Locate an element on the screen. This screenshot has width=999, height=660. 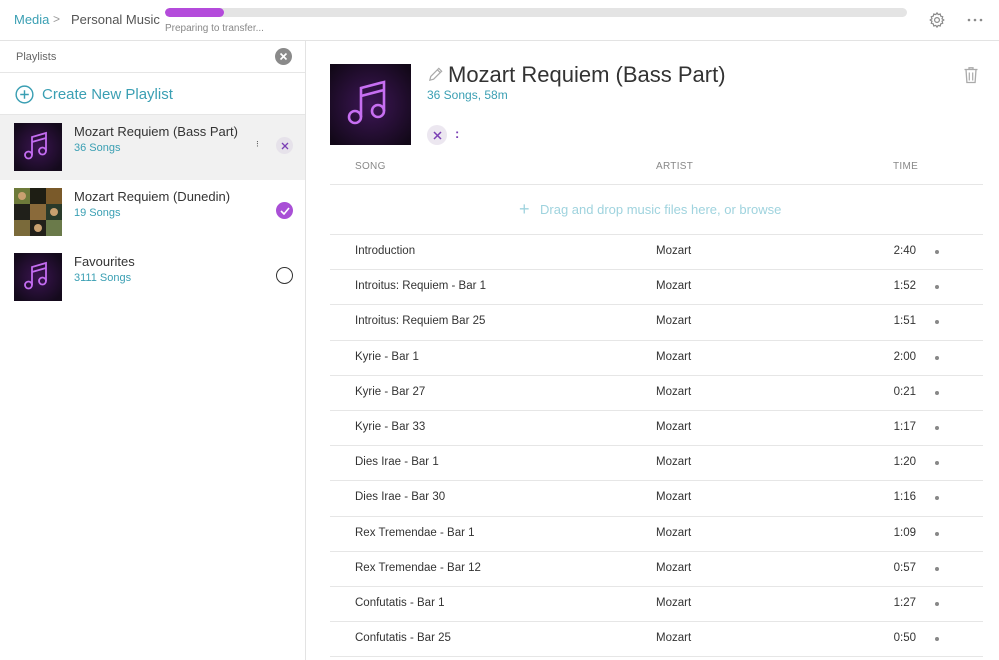
playlist-song-count: 3111 Songs is located at coordinates (103, 278).